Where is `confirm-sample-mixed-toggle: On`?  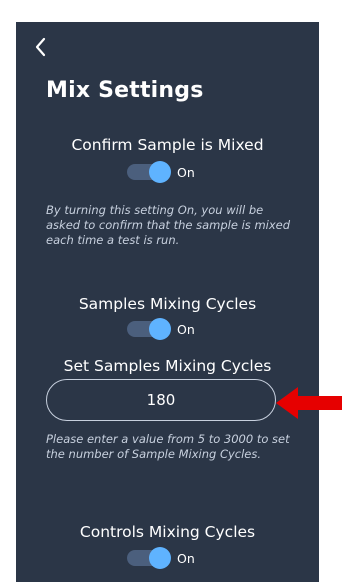
confirm-sample-mixed-toggle: On is located at coordinates (161, 172).